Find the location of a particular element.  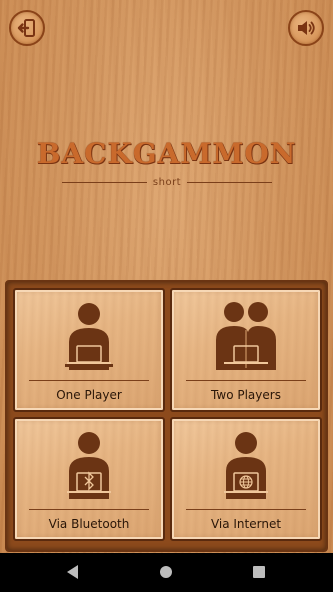

one-player-button: One Player is located at coordinates (89, 350).